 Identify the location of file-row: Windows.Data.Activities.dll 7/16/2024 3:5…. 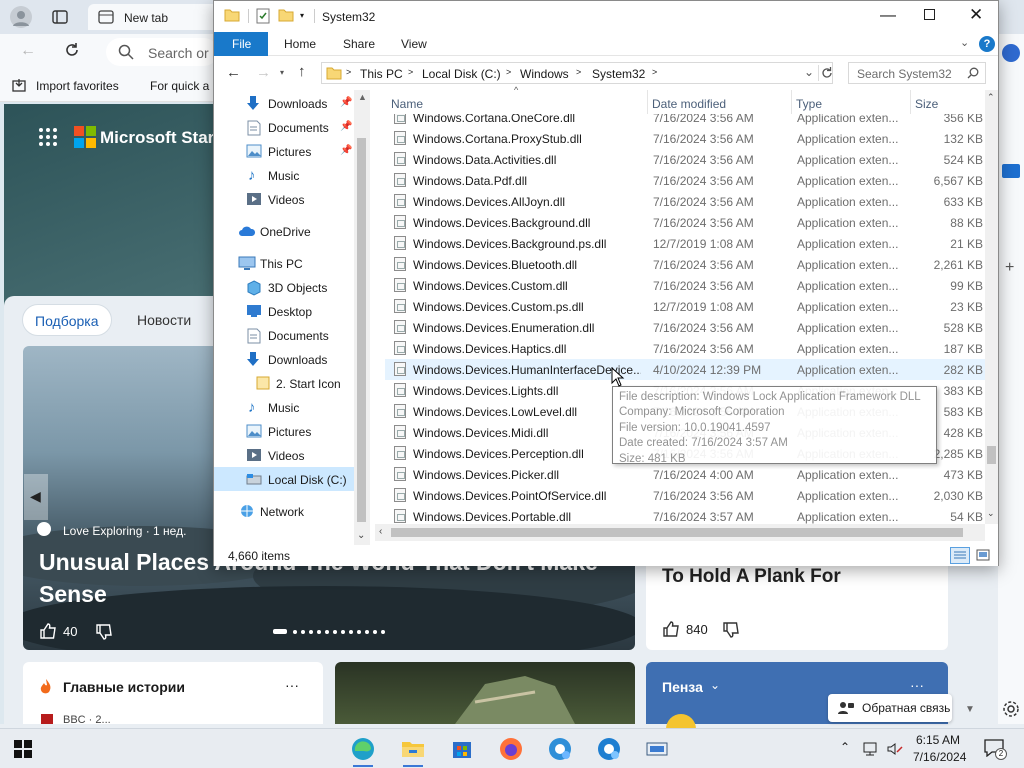
(685, 159).